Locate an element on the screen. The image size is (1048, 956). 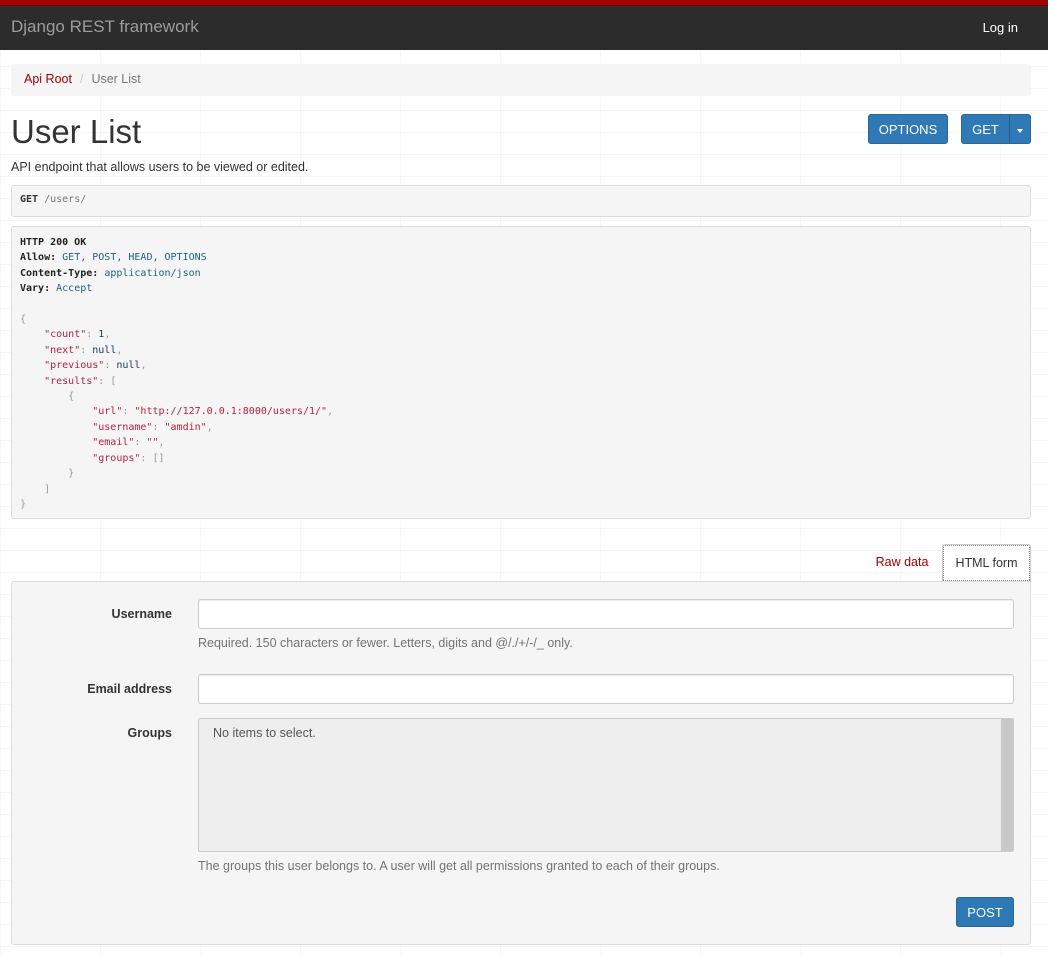
json-key: "groups" is located at coordinates (116, 458).